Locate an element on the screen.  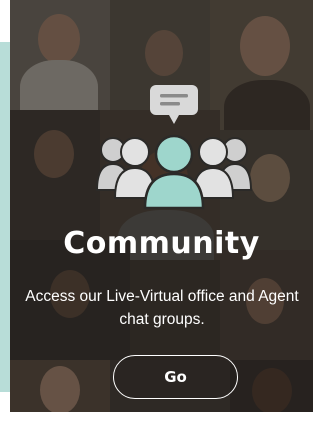
people-group-icon is located at coordinates (174, 172).